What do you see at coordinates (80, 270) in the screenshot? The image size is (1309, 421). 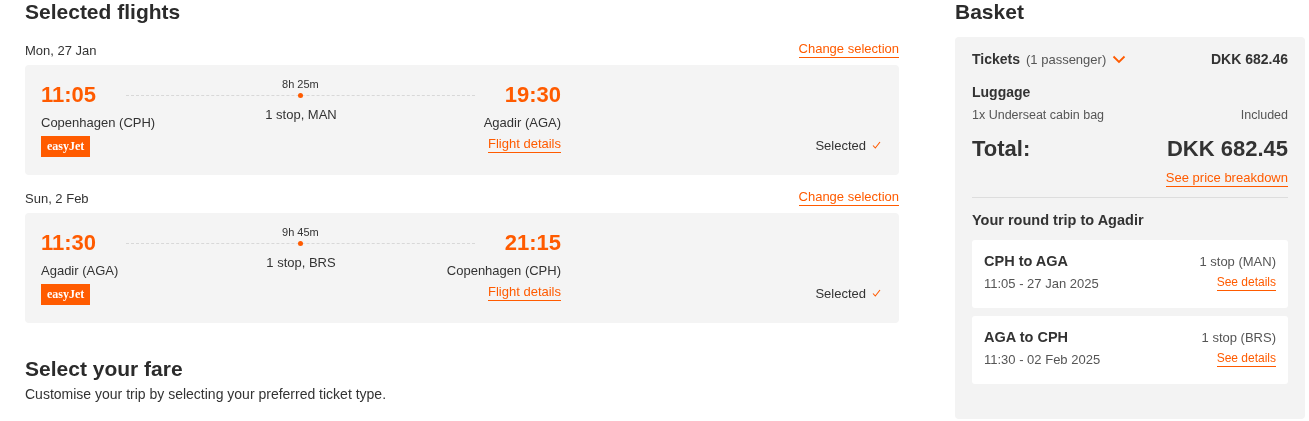 I see `departure-city: Agadir (AGA)` at bounding box center [80, 270].